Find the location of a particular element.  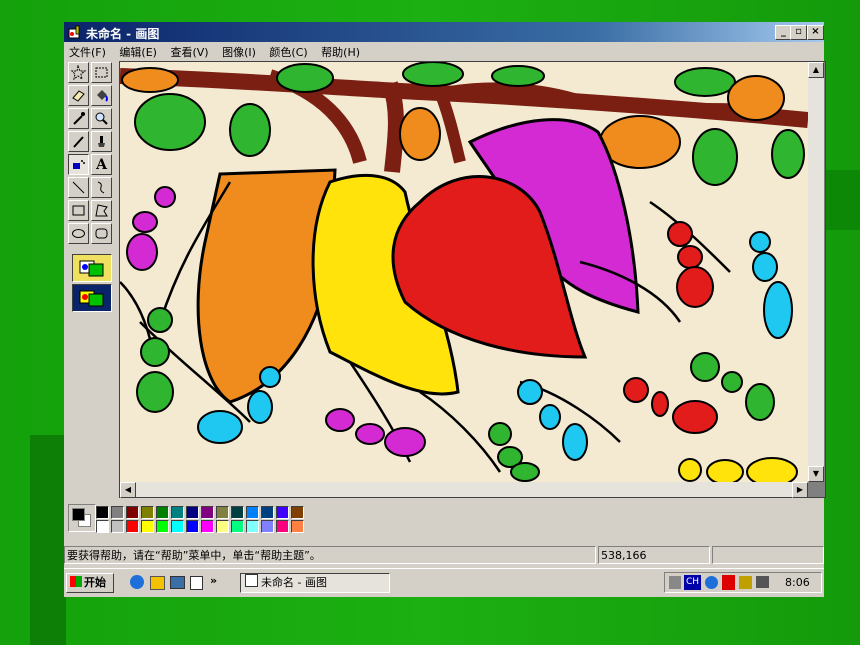

system-tray: CH 8:06 is located at coordinates (743, 582).